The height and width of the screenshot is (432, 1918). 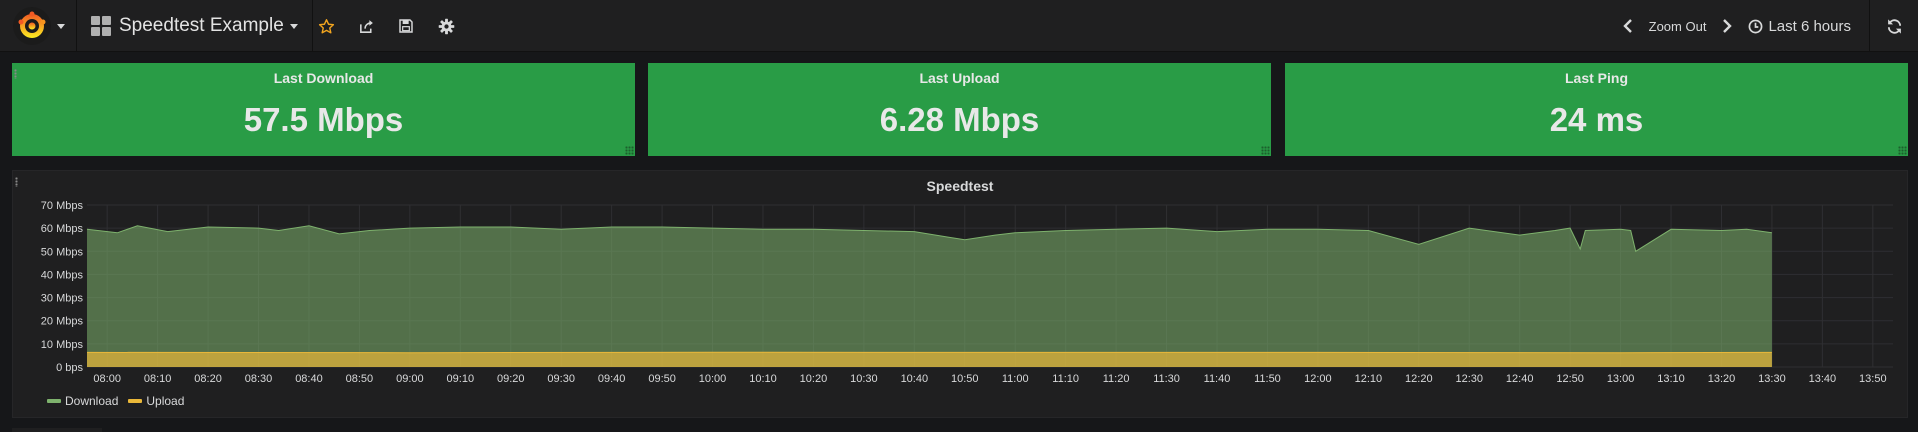 I want to click on upload-series-line, so click(x=929, y=352).